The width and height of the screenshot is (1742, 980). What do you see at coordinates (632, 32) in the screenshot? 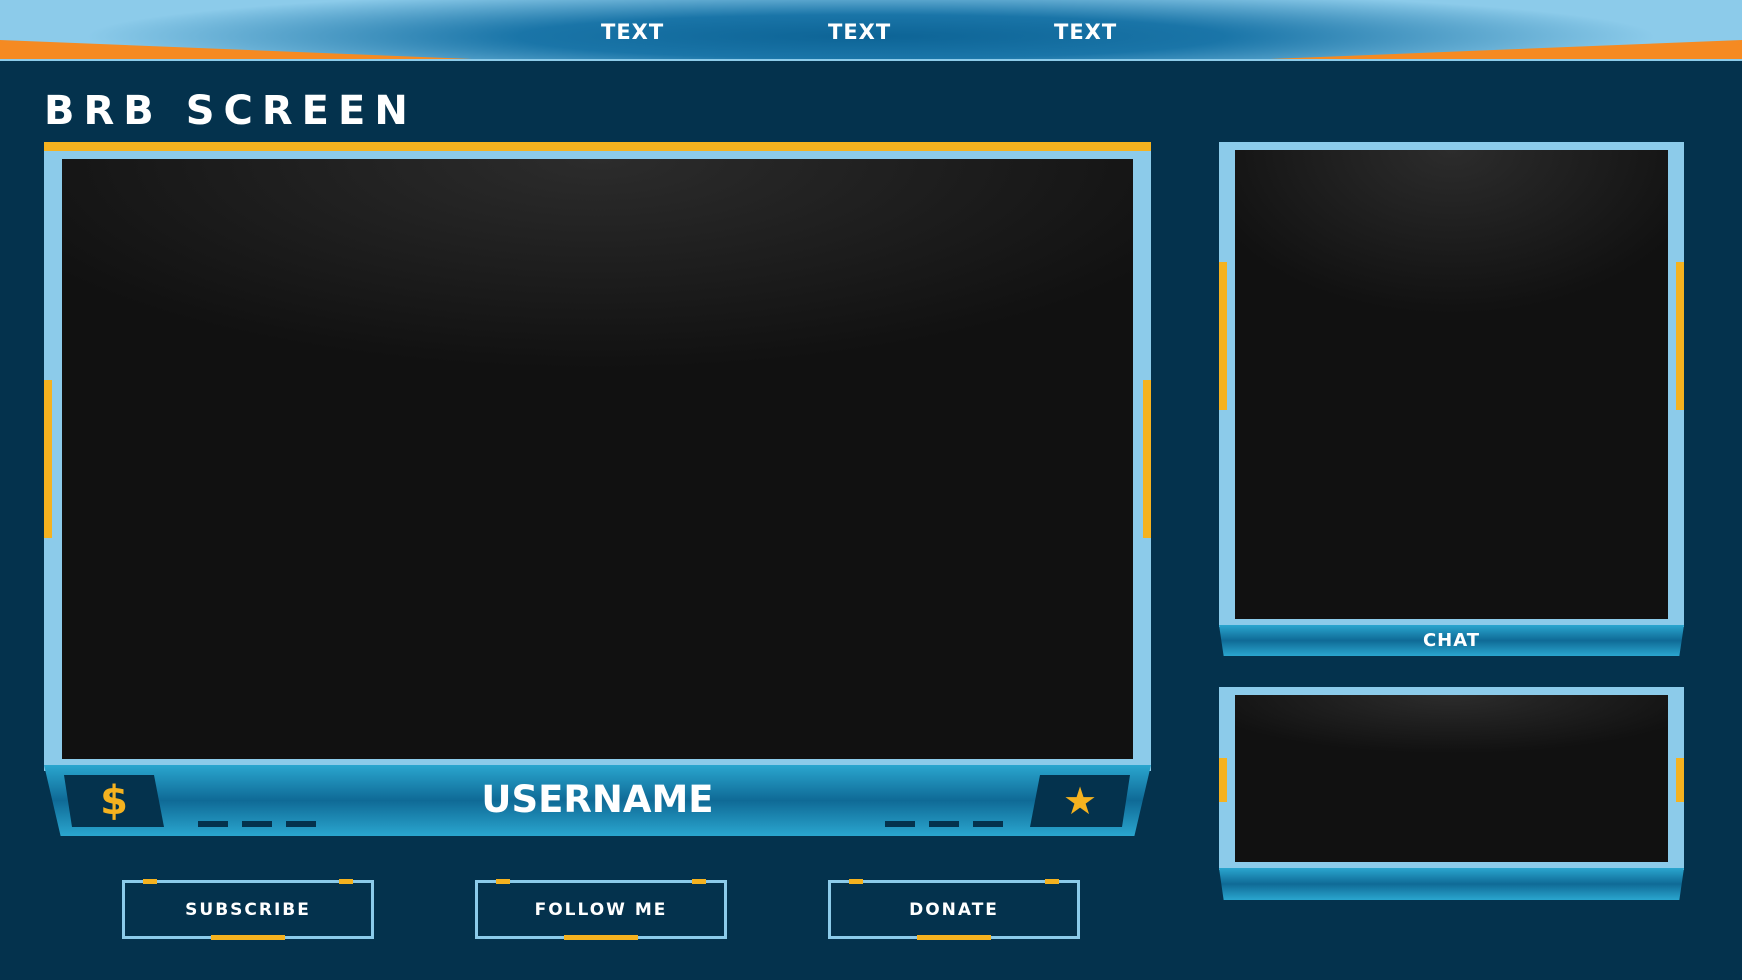
I see `nav-text-1: TEXT` at bounding box center [632, 32].